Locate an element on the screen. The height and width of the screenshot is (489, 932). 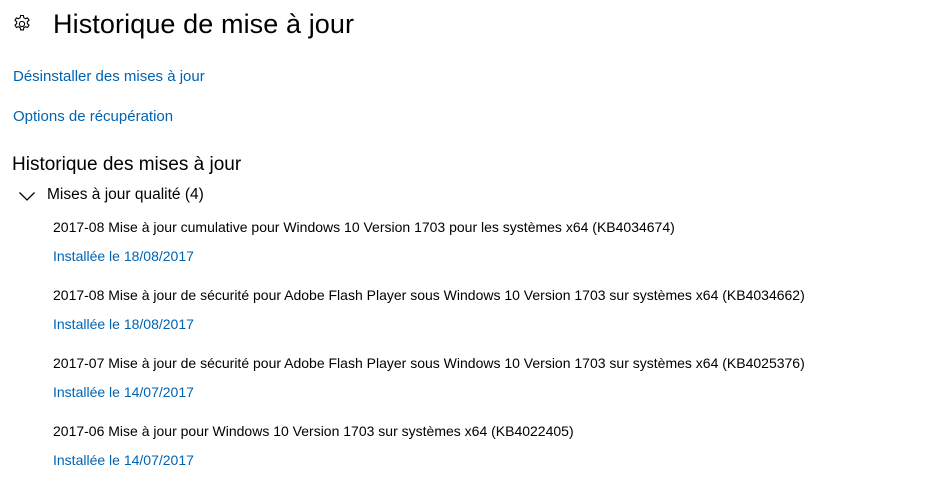
update-history-title: Historique des mises à jour is located at coordinates (127, 164).